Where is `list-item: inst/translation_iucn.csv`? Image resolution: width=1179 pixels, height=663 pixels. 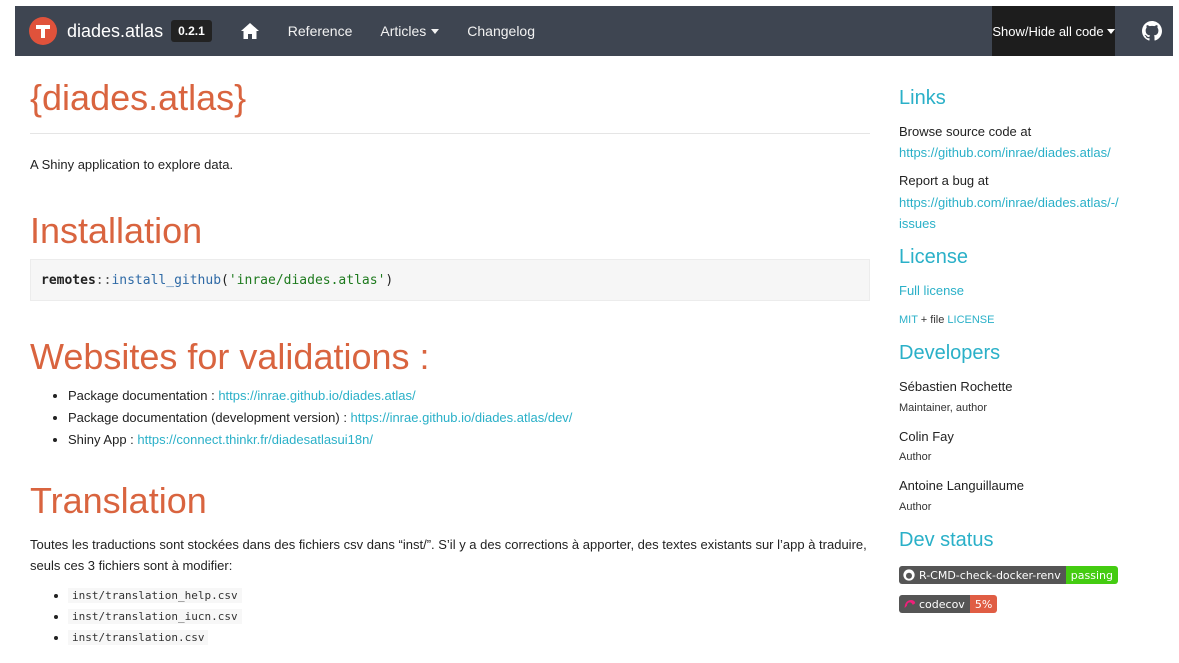
list-item: inst/translation_iucn.csv is located at coordinates (155, 616).